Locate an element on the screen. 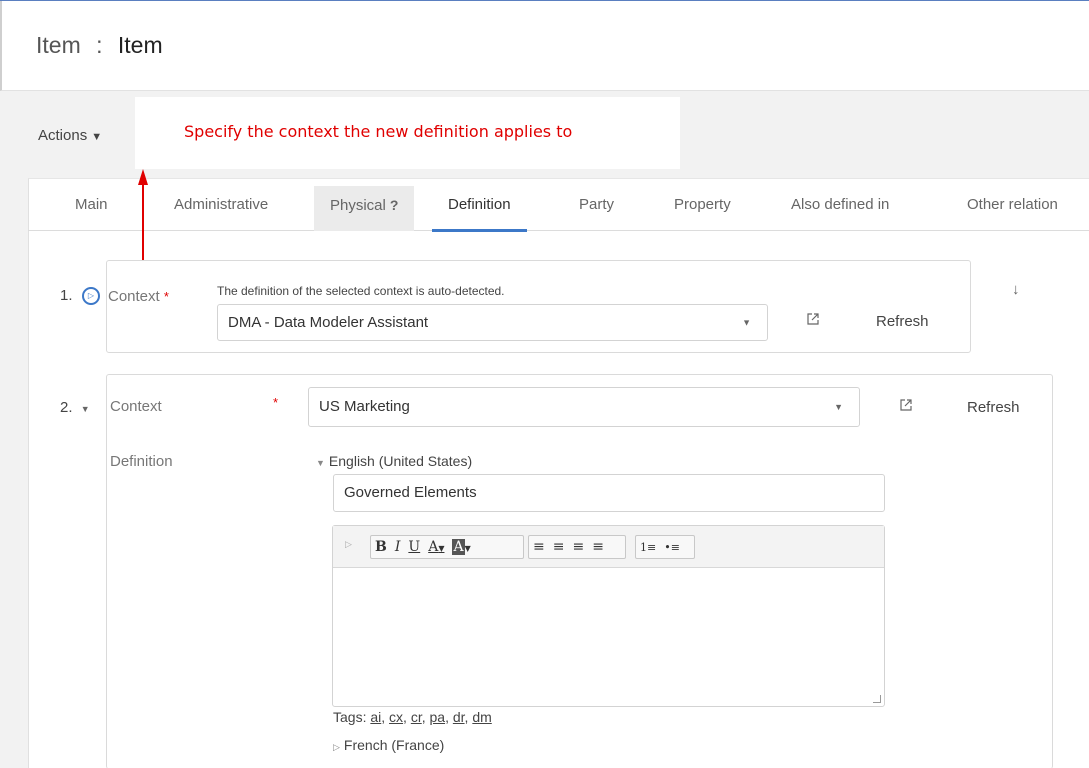 The width and height of the screenshot is (1089, 768). context-label: Context is located at coordinates (136, 406).